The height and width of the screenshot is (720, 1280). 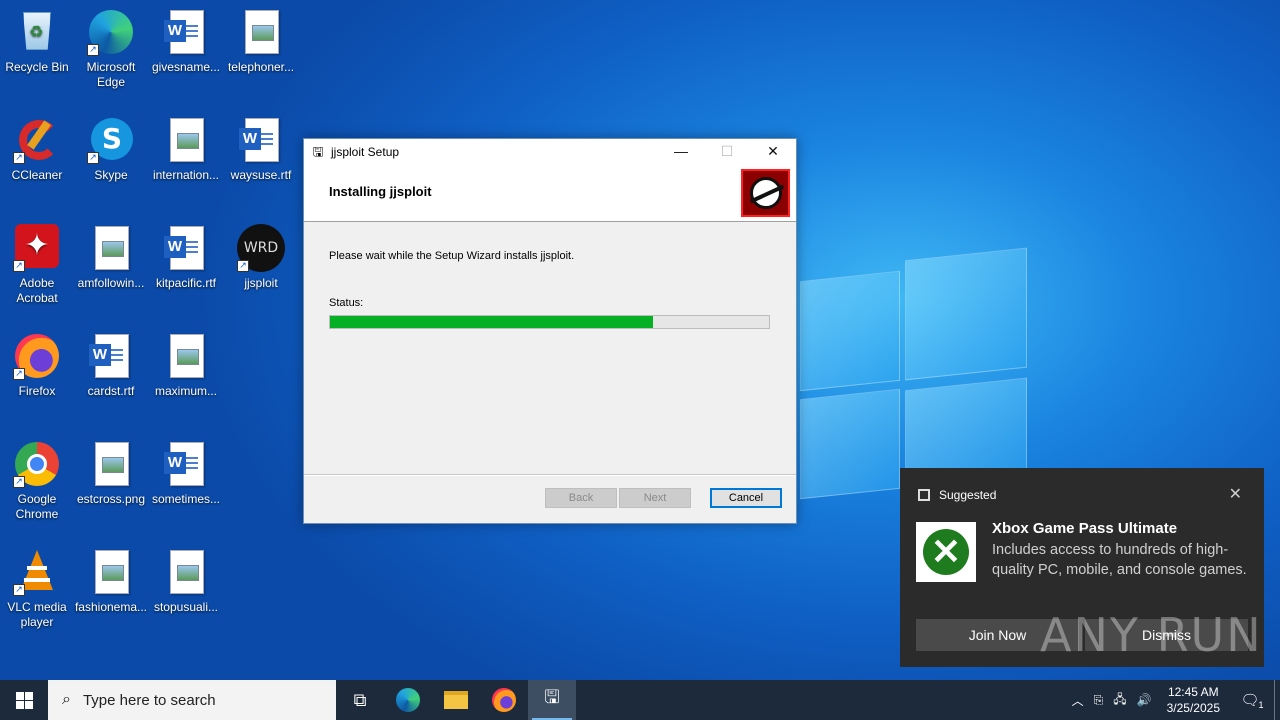 What do you see at coordinates (1261, 705) in the screenshot?
I see `notification-count: 1` at bounding box center [1261, 705].